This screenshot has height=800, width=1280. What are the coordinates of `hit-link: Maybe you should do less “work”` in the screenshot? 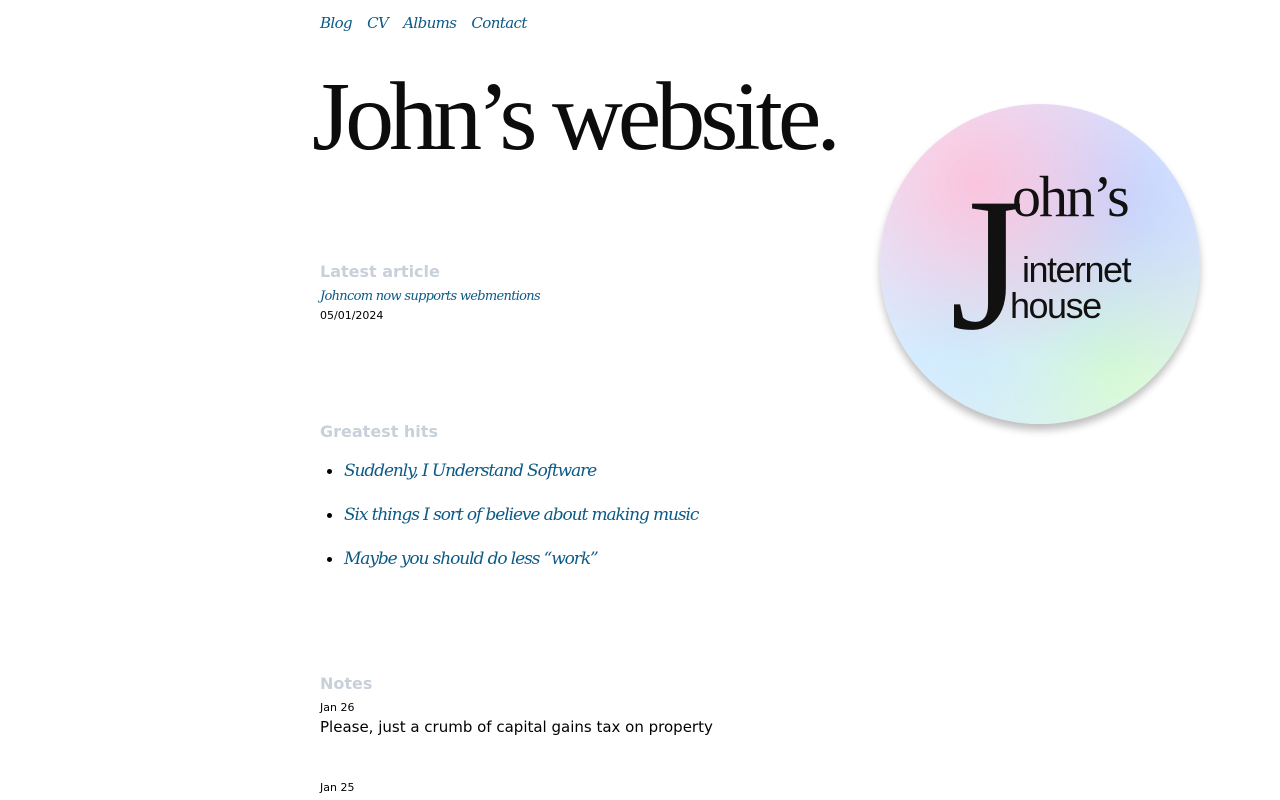 It's located at (471, 559).